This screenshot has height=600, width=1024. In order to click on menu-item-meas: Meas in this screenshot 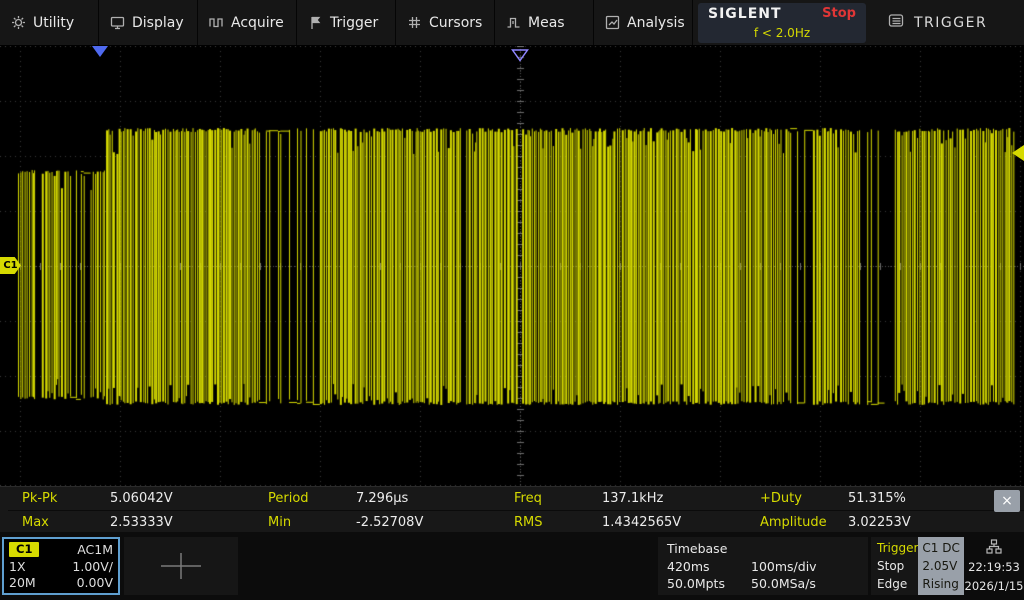, I will do `click(544, 22)`.